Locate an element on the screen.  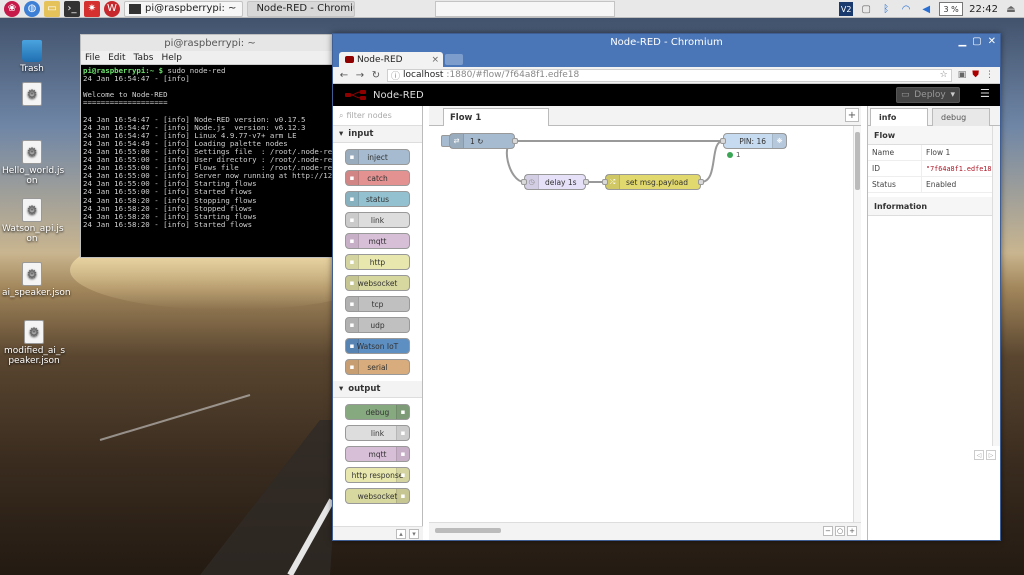
palette-node-input-udp: ▪ udp is located at coordinates (377, 325).